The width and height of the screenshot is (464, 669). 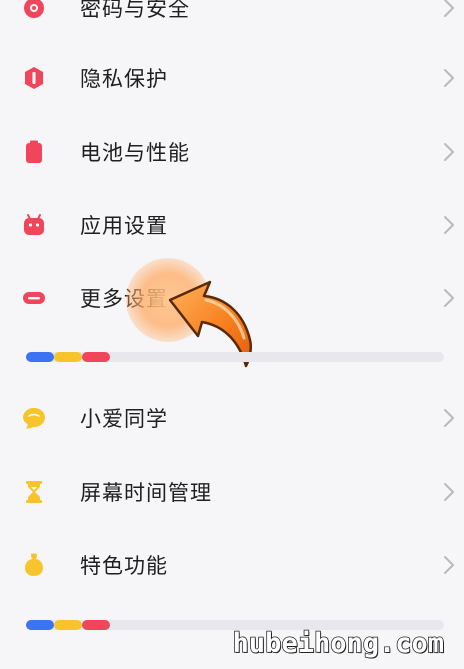 I want to click on settings-item-battery-performance: 电池与性能, so click(x=232, y=152).